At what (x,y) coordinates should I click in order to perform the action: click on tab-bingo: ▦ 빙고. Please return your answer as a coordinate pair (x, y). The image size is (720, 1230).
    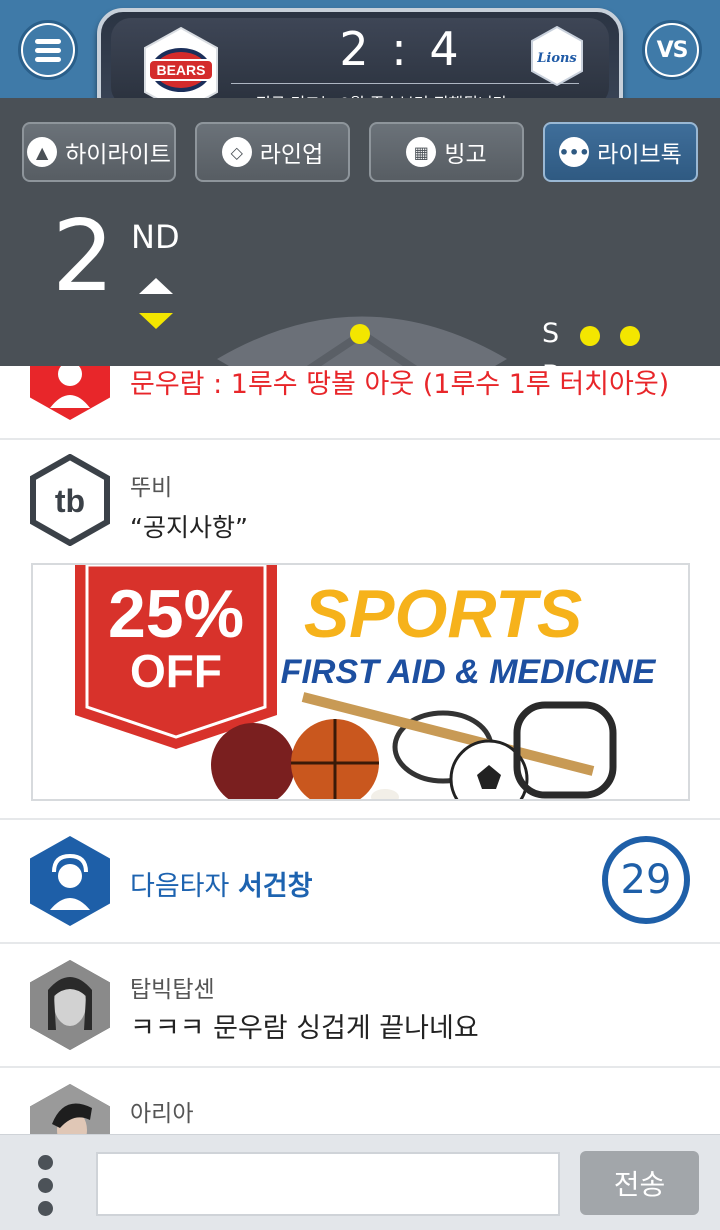
    Looking at the image, I should click on (446, 152).